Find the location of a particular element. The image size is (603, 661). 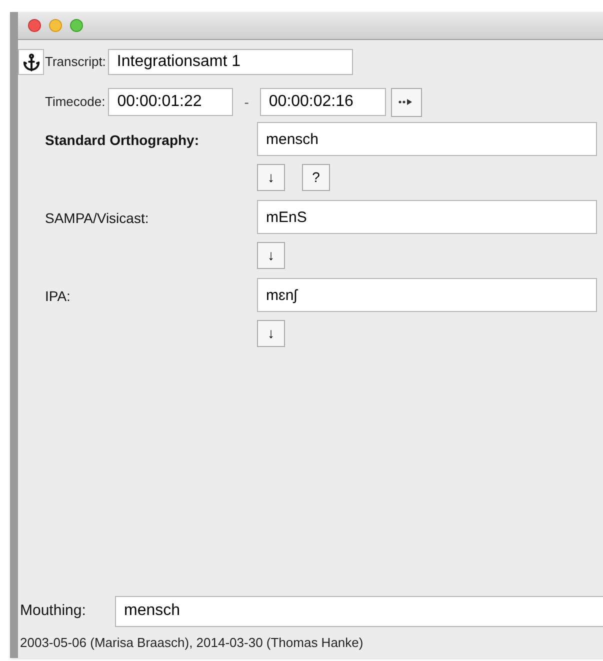

status-text: 2003-05-06 (Marisa Braasch), 2014-03-30 (Thomas Hanke) is located at coordinates (191, 643).